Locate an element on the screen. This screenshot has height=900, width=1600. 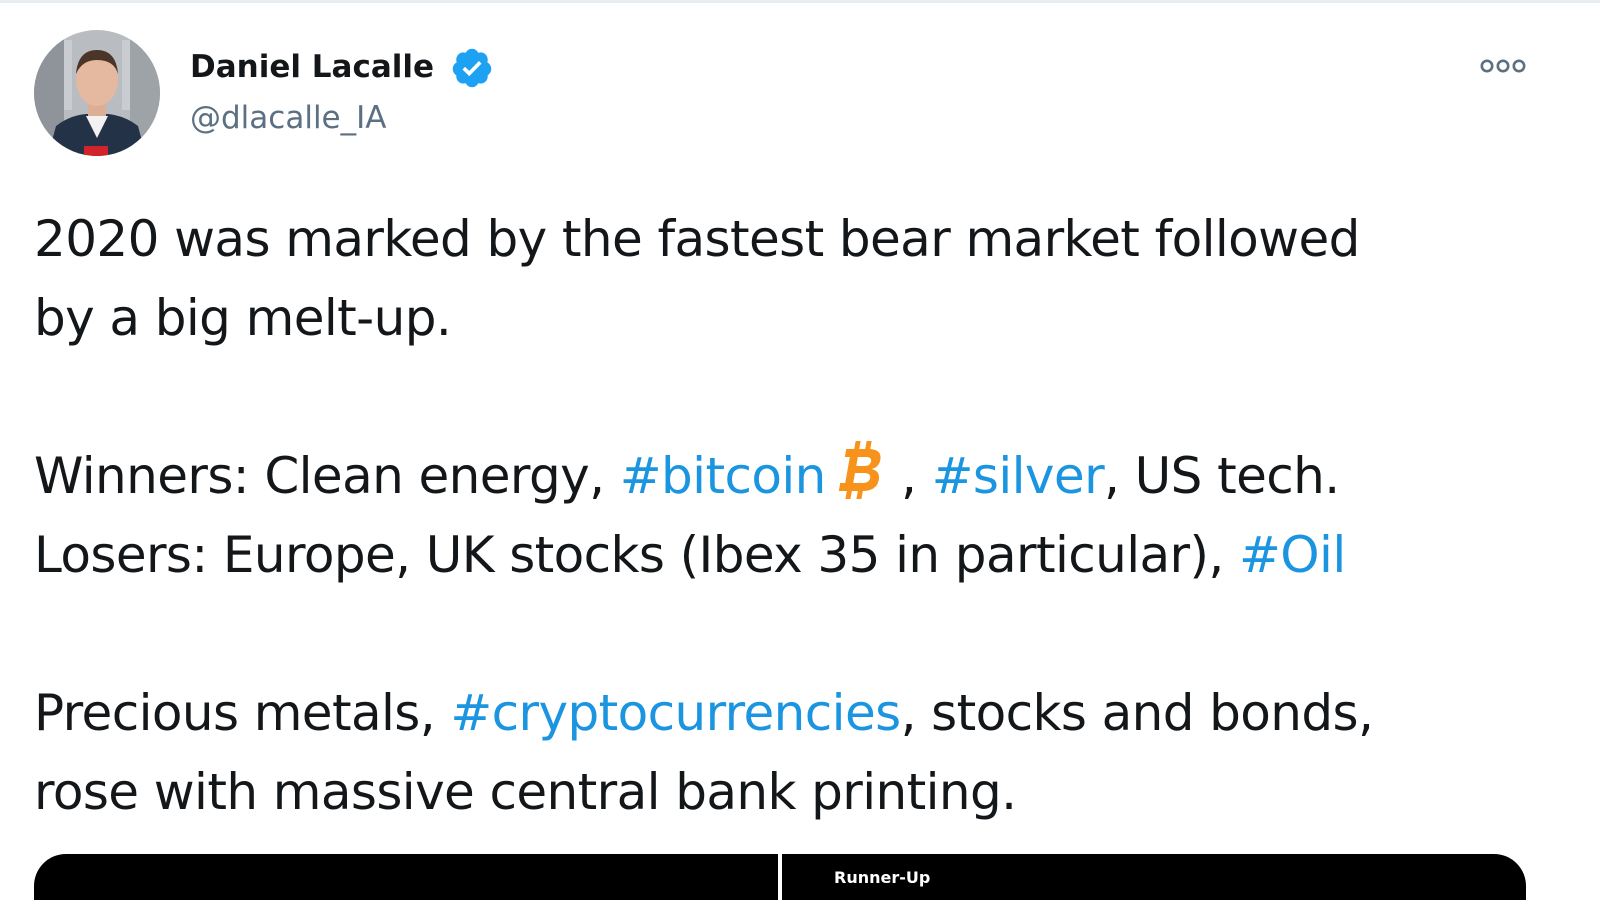
top-divider is located at coordinates (800, 1).